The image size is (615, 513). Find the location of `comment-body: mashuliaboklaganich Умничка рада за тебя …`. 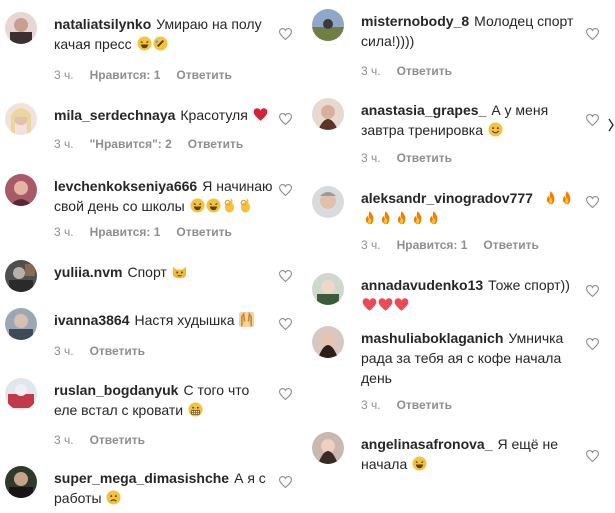

comment-body: mashuliaboklaganich Умничка рада за тебя … is located at coordinates (472, 358).